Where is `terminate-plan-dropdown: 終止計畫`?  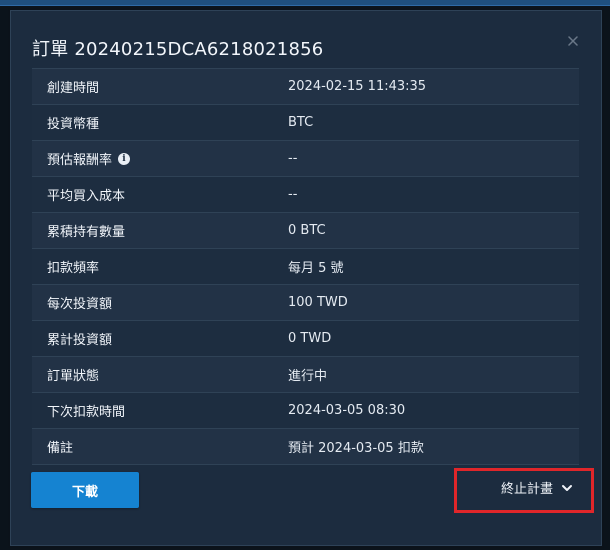
terminate-plan-dropdown: 終止計畫 is located at coordinates (537, 487).